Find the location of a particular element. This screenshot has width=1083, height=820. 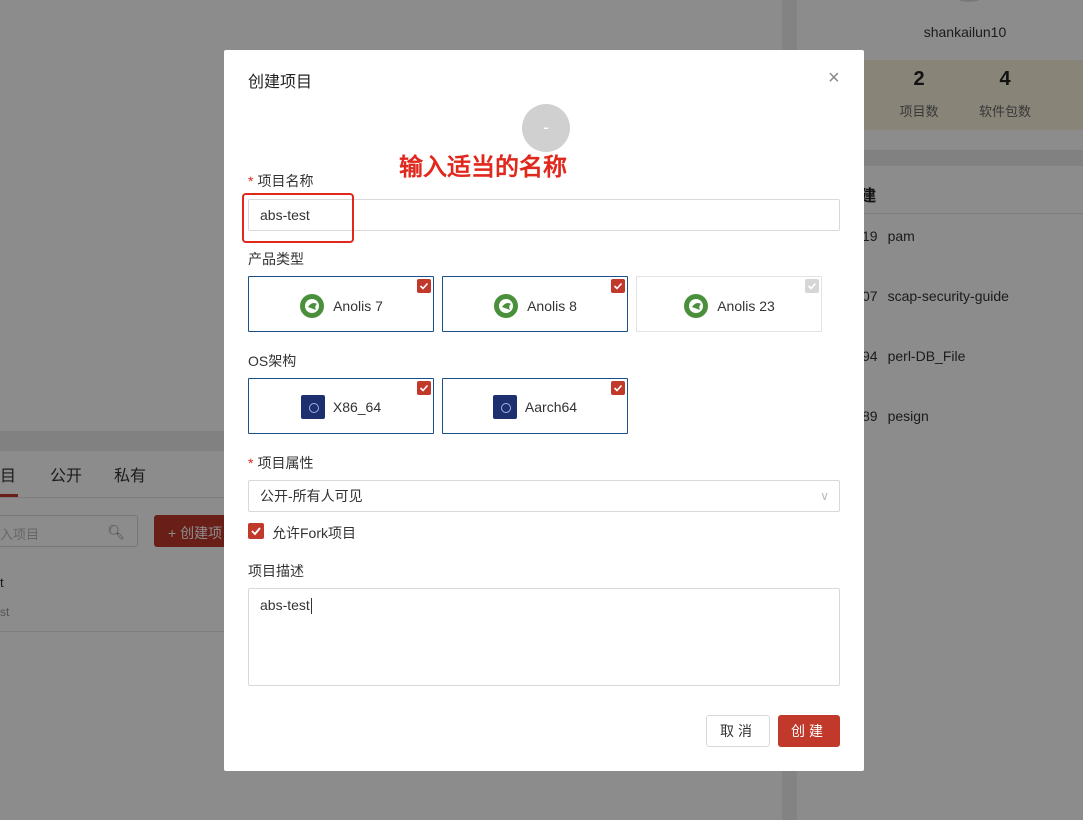

product-type-label: 产品类型 is located at coordinates (276, 259).